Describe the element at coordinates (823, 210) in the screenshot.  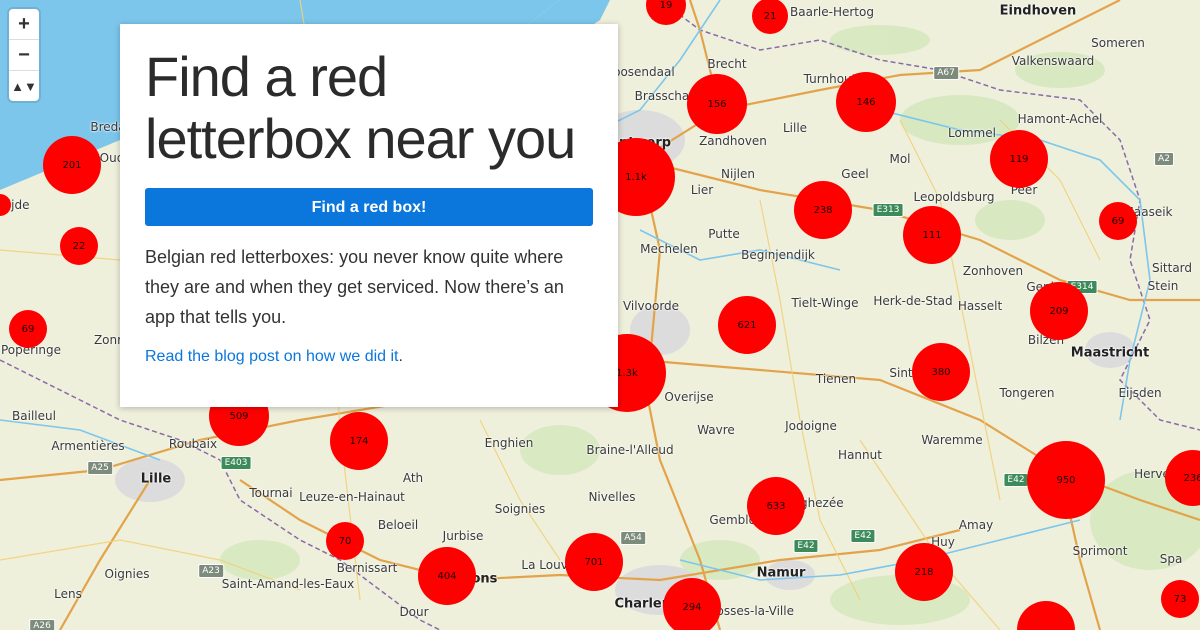
I see `letterbox-cluster: 238` at that location.